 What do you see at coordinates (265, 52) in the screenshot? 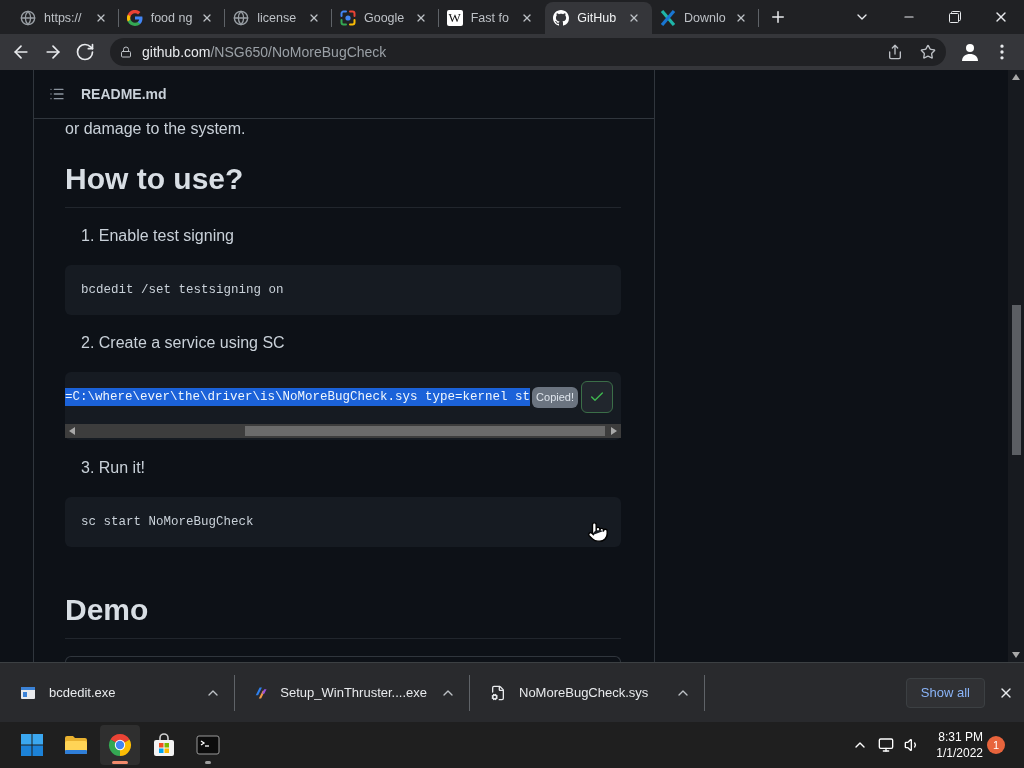
I see `address-text: github.com/NSG650/NoMoreBugCheck` at bounding box center [265, 52].